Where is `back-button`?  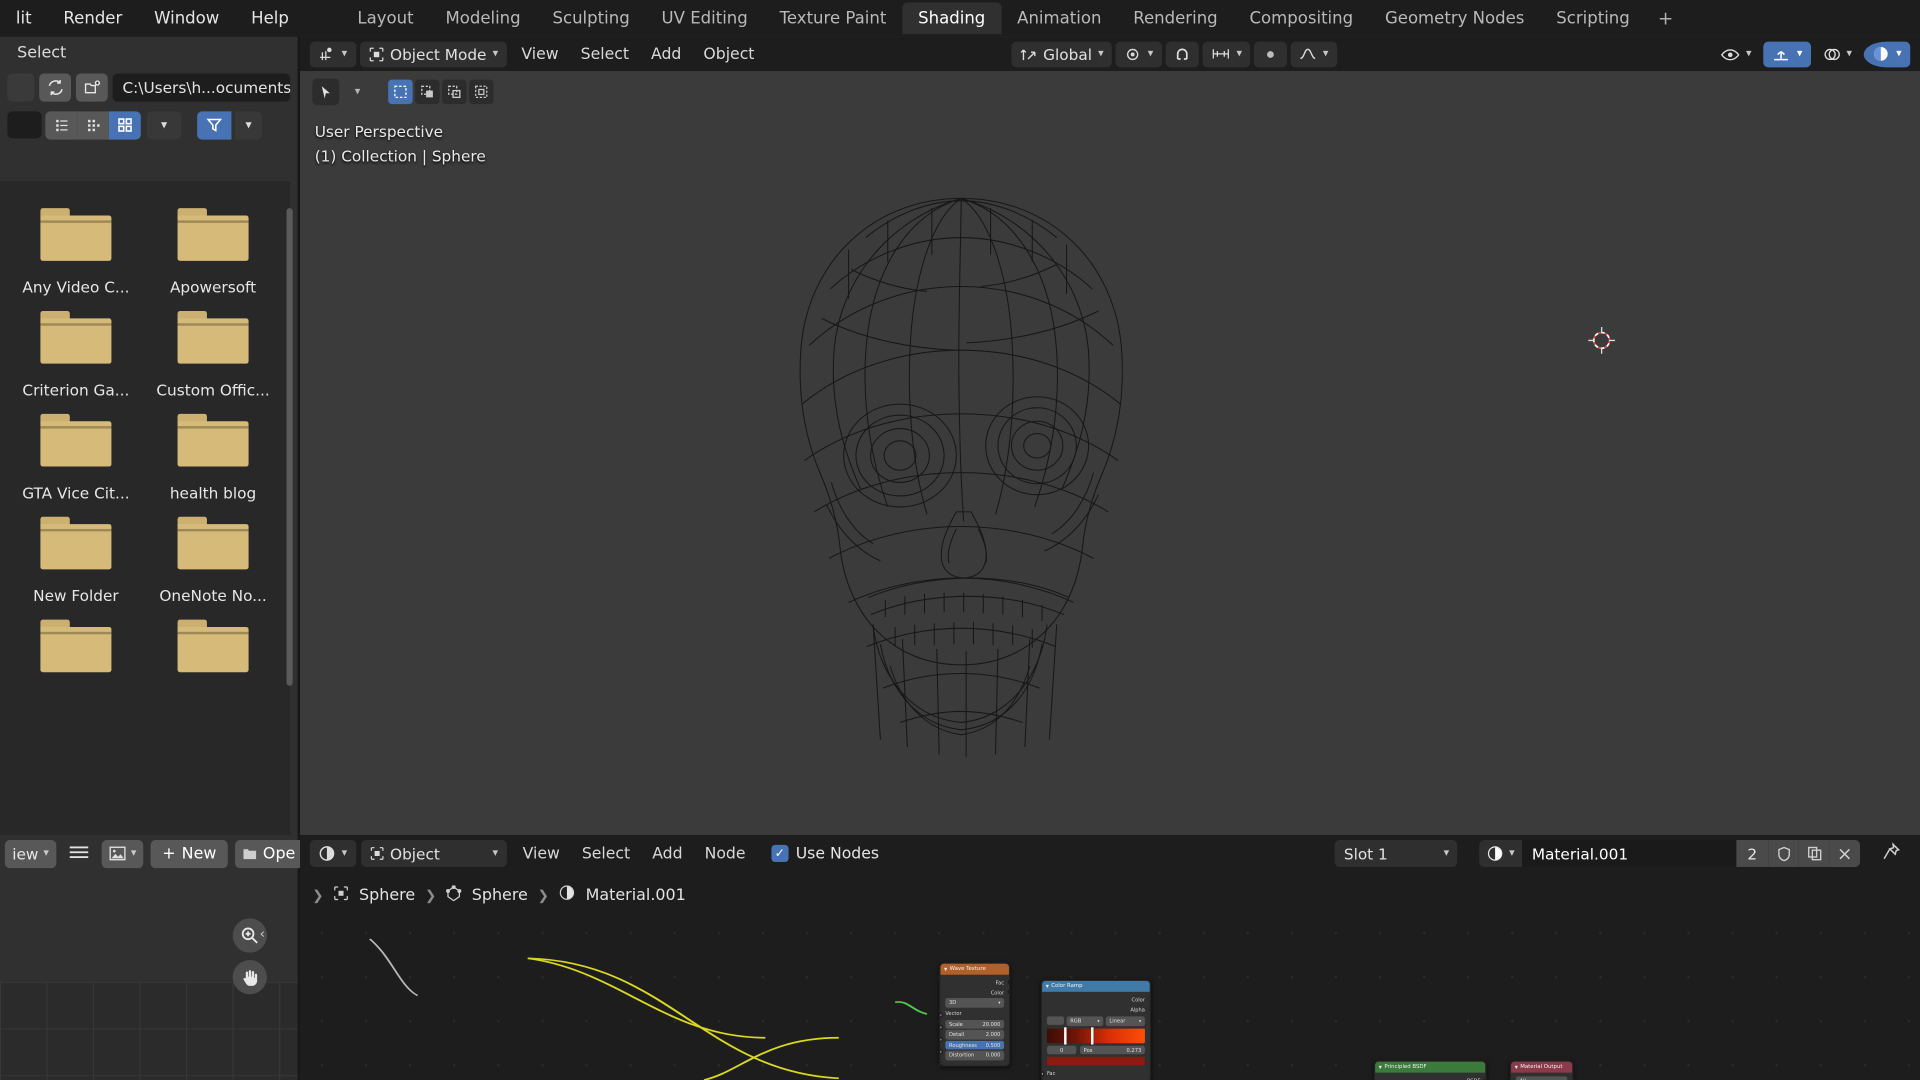
back-button is located at coordinates (21, 87).